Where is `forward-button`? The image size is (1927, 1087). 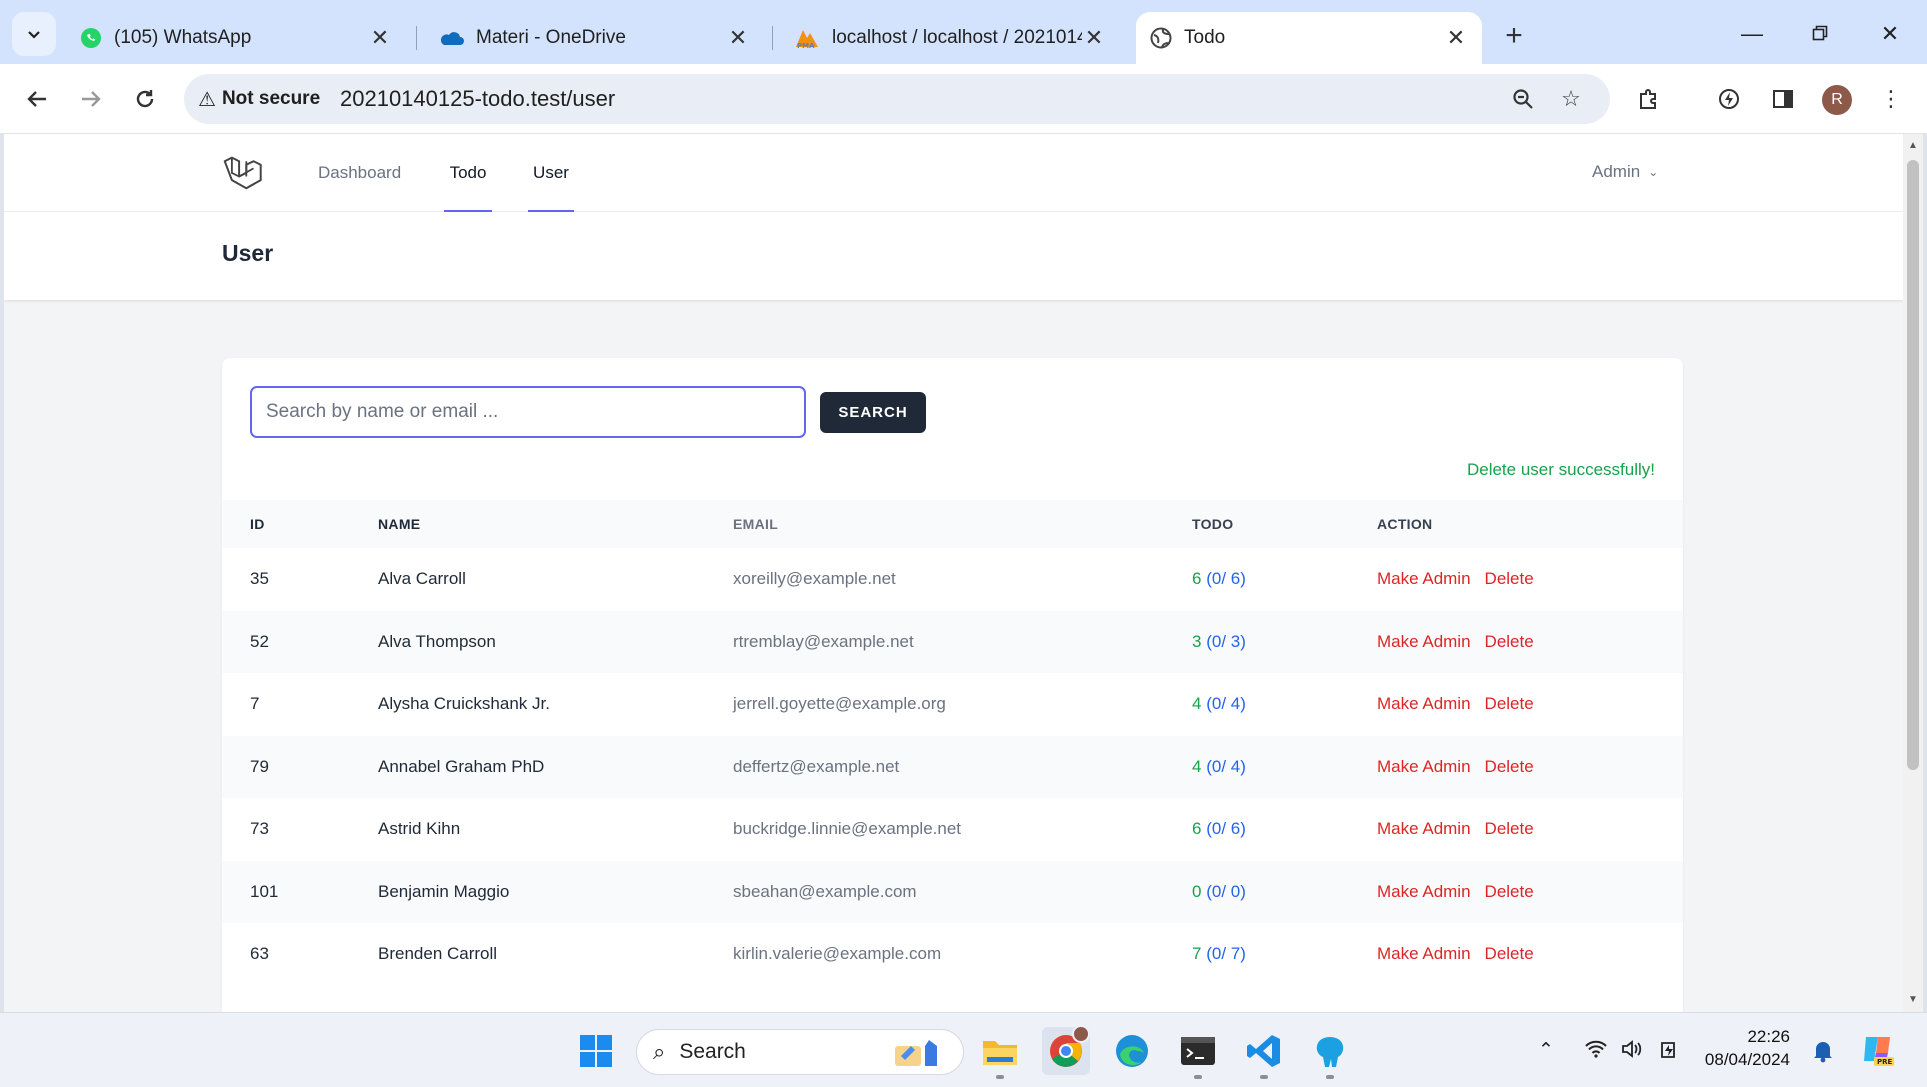 forward-button is located at coordinates (91, 99).